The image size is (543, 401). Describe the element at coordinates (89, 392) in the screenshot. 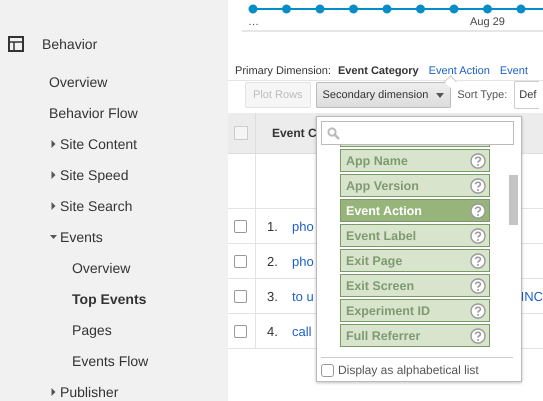

I see `nav-group: Publisher` at that location.